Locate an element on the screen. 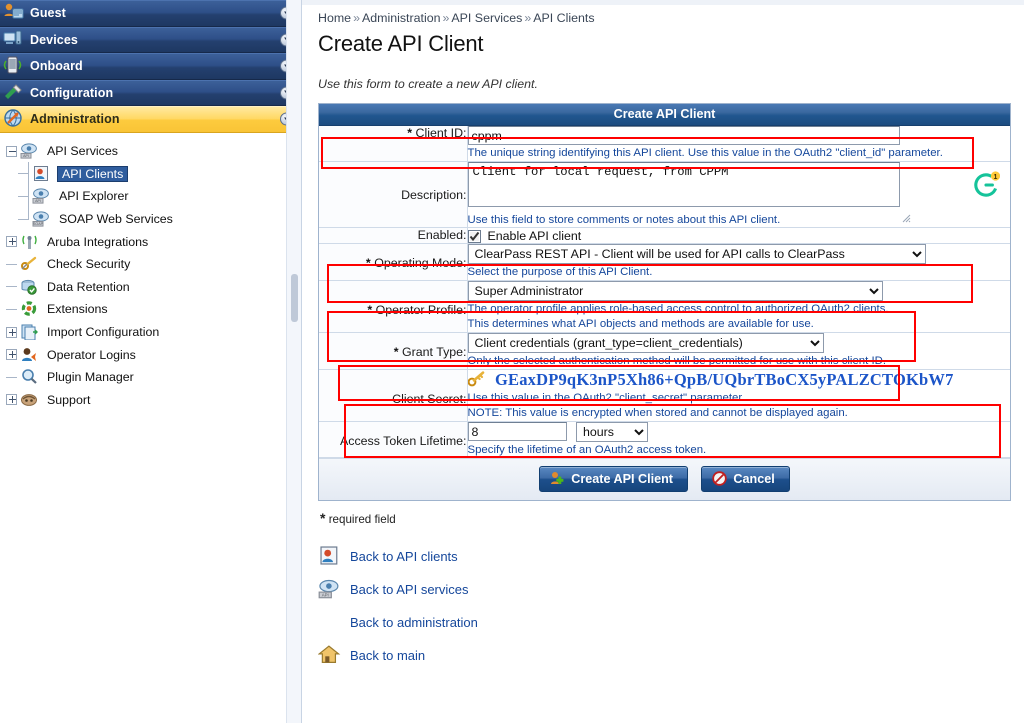 The width and height of the screenshot is (1024, 723). sidebar-item-api-services: API API Services is located at coordinates (148, 151).